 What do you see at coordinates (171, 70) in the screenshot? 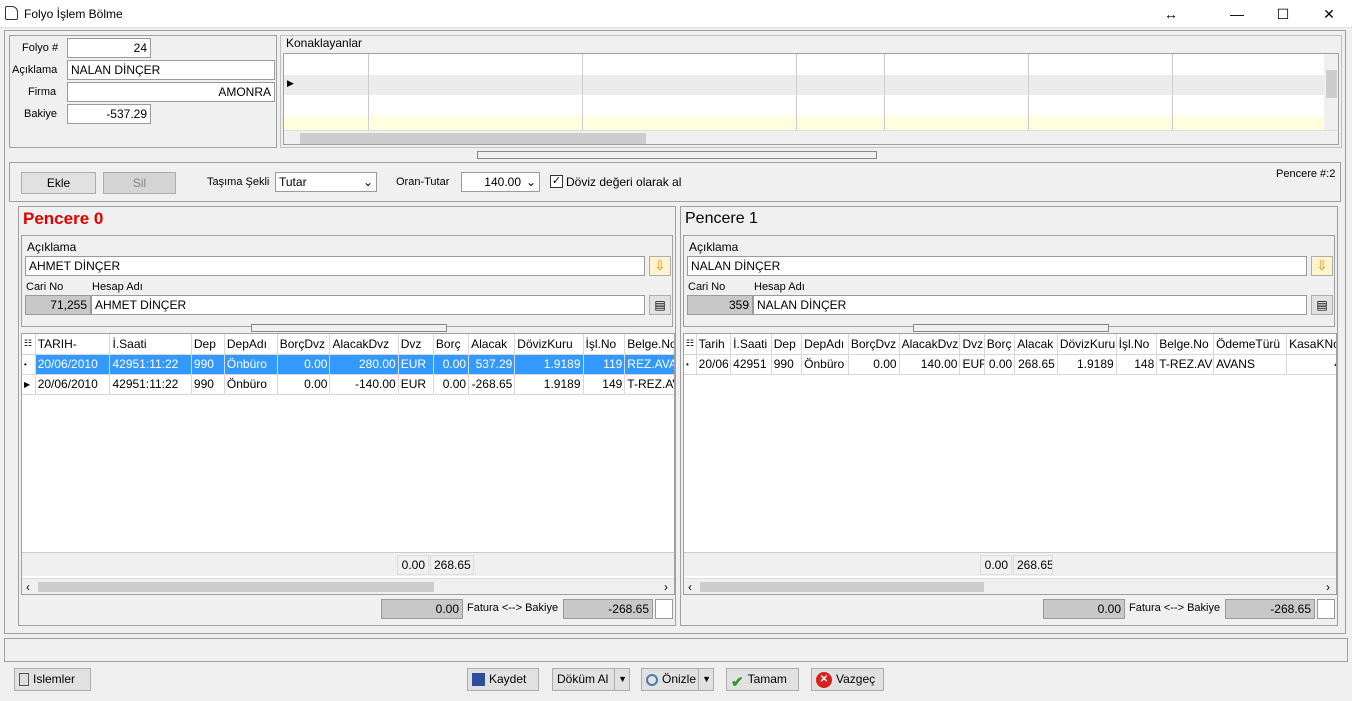
I see `aciklama-field: NALAN DİNÇER` at bounding box center [171, 70].